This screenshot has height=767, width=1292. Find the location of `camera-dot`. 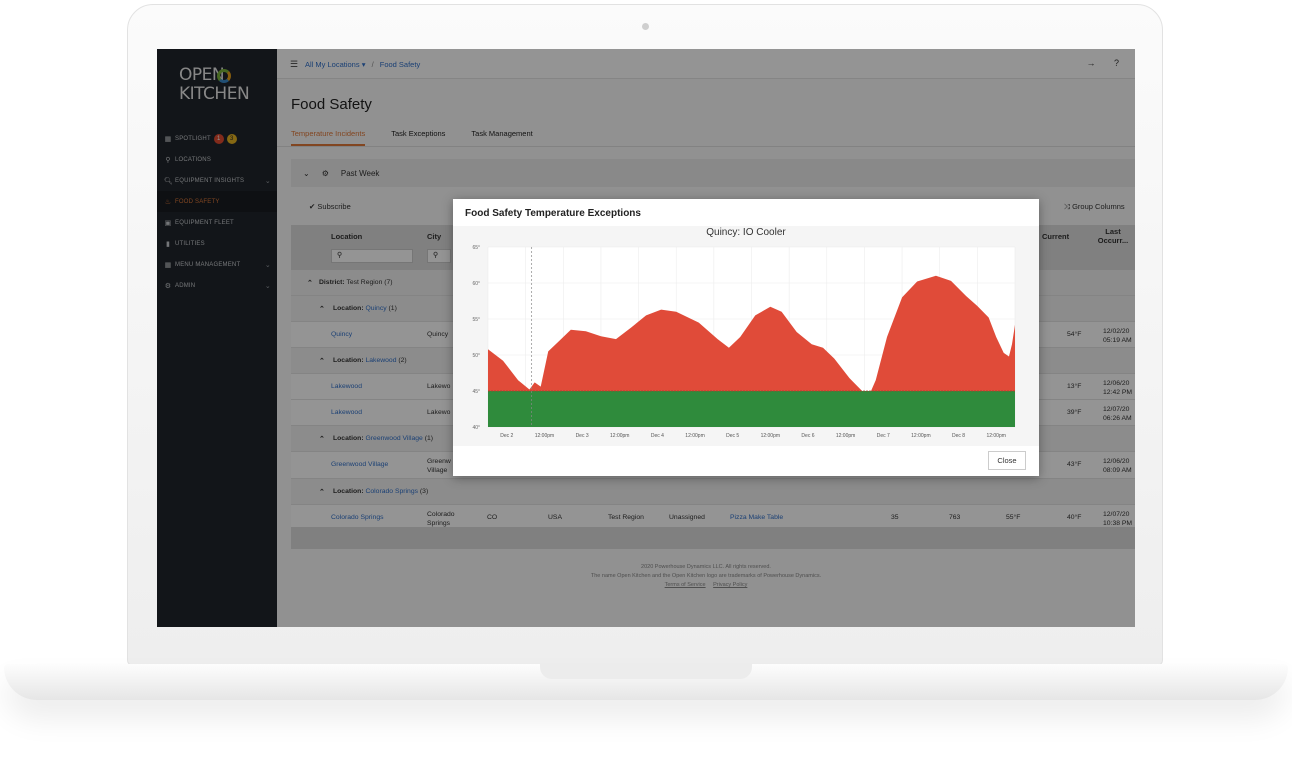

camera-dot is located at coordinates (645, 26).